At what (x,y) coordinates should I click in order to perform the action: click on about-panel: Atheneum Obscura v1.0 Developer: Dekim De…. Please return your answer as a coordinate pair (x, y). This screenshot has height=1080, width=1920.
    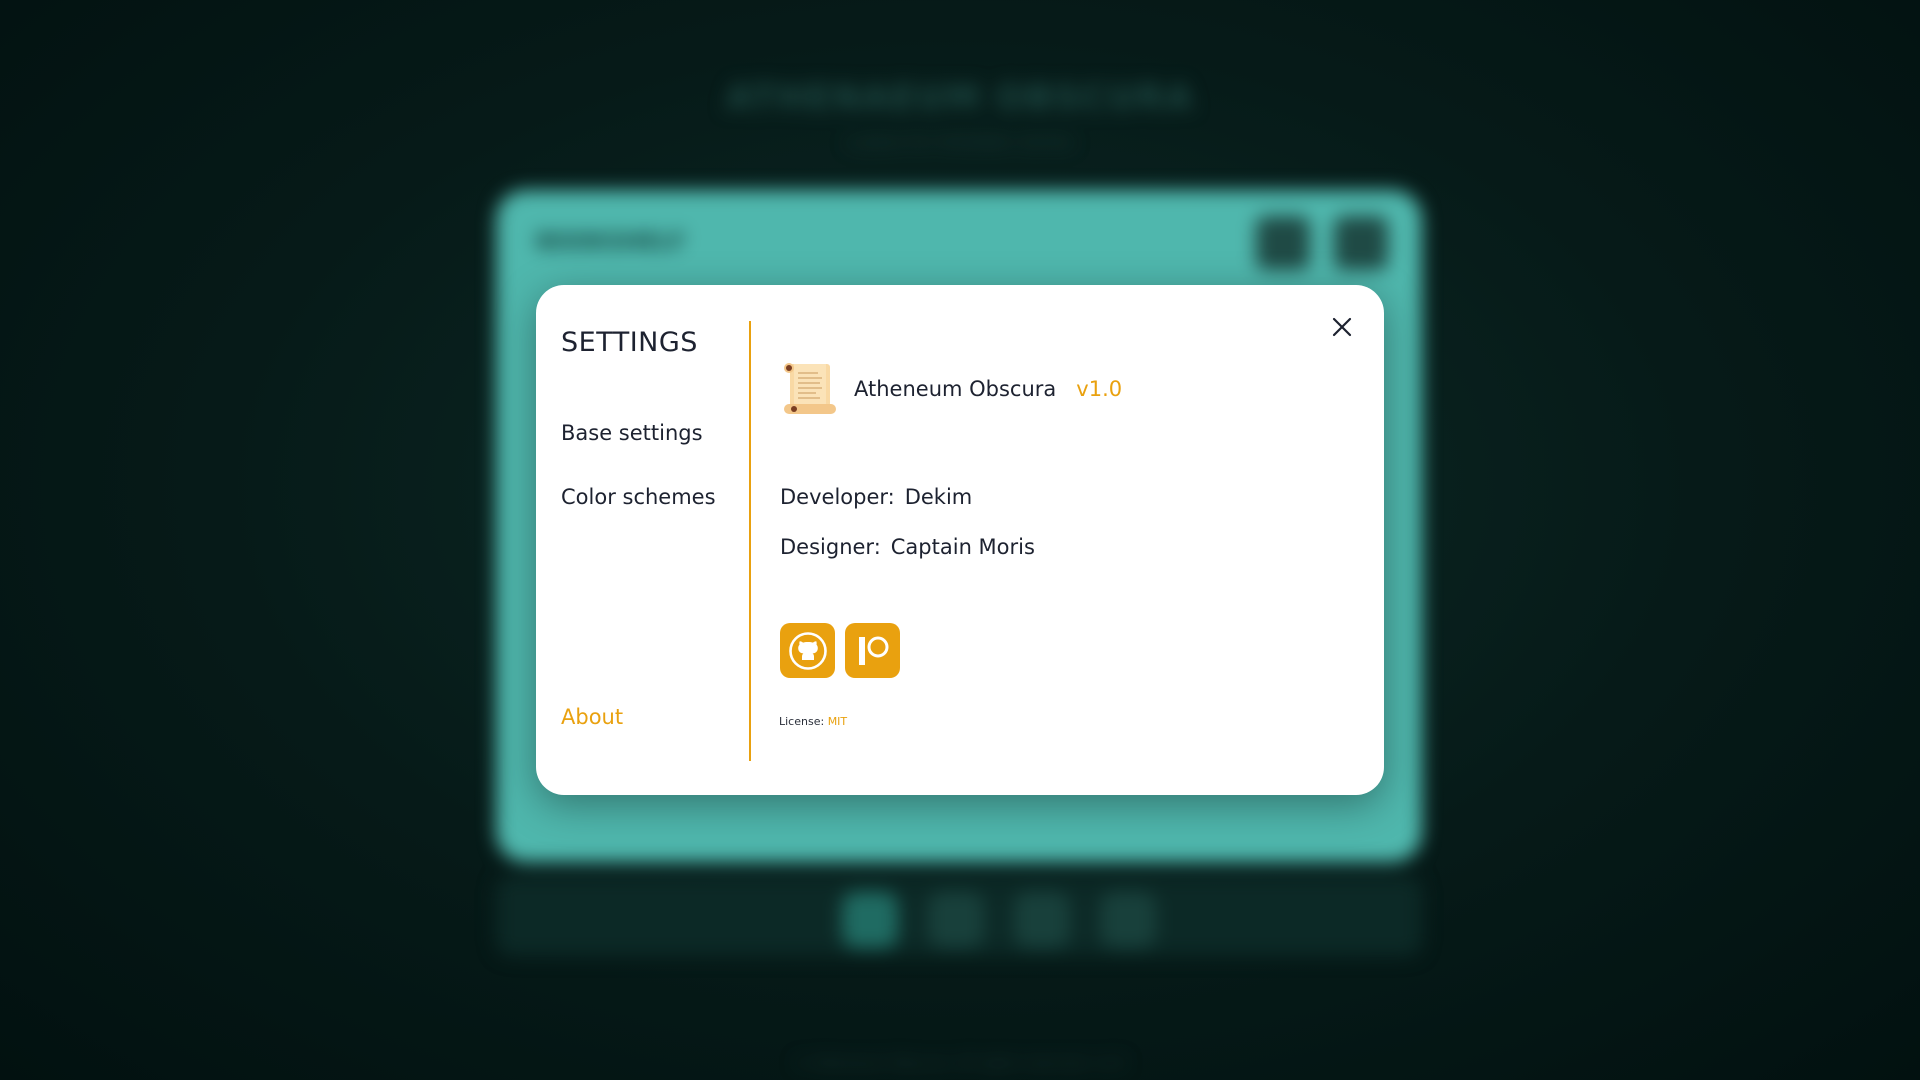
    Looking at the image, I should click on (1081, 540).